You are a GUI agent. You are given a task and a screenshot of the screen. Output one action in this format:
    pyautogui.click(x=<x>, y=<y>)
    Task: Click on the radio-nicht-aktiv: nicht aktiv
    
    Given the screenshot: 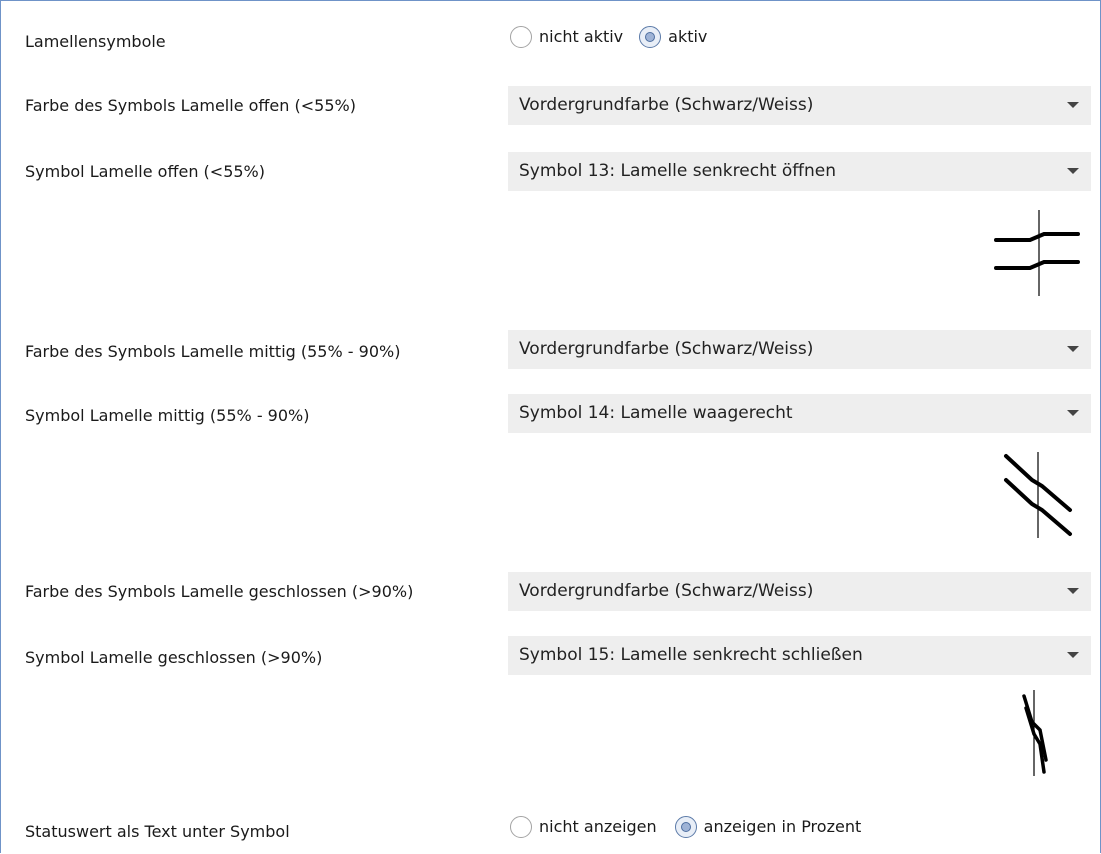 What is the action you would take?
    pyautogui.click(x=566, y=37)
    